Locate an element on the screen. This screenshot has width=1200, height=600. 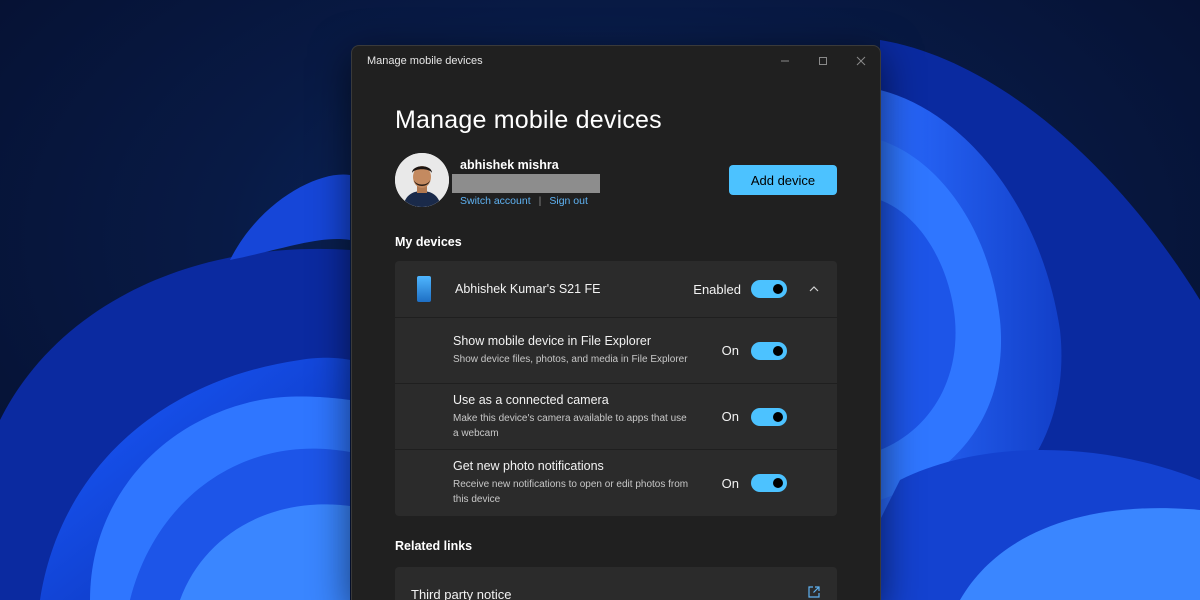
chevron-up-icon is located at coordinates (814, 289).